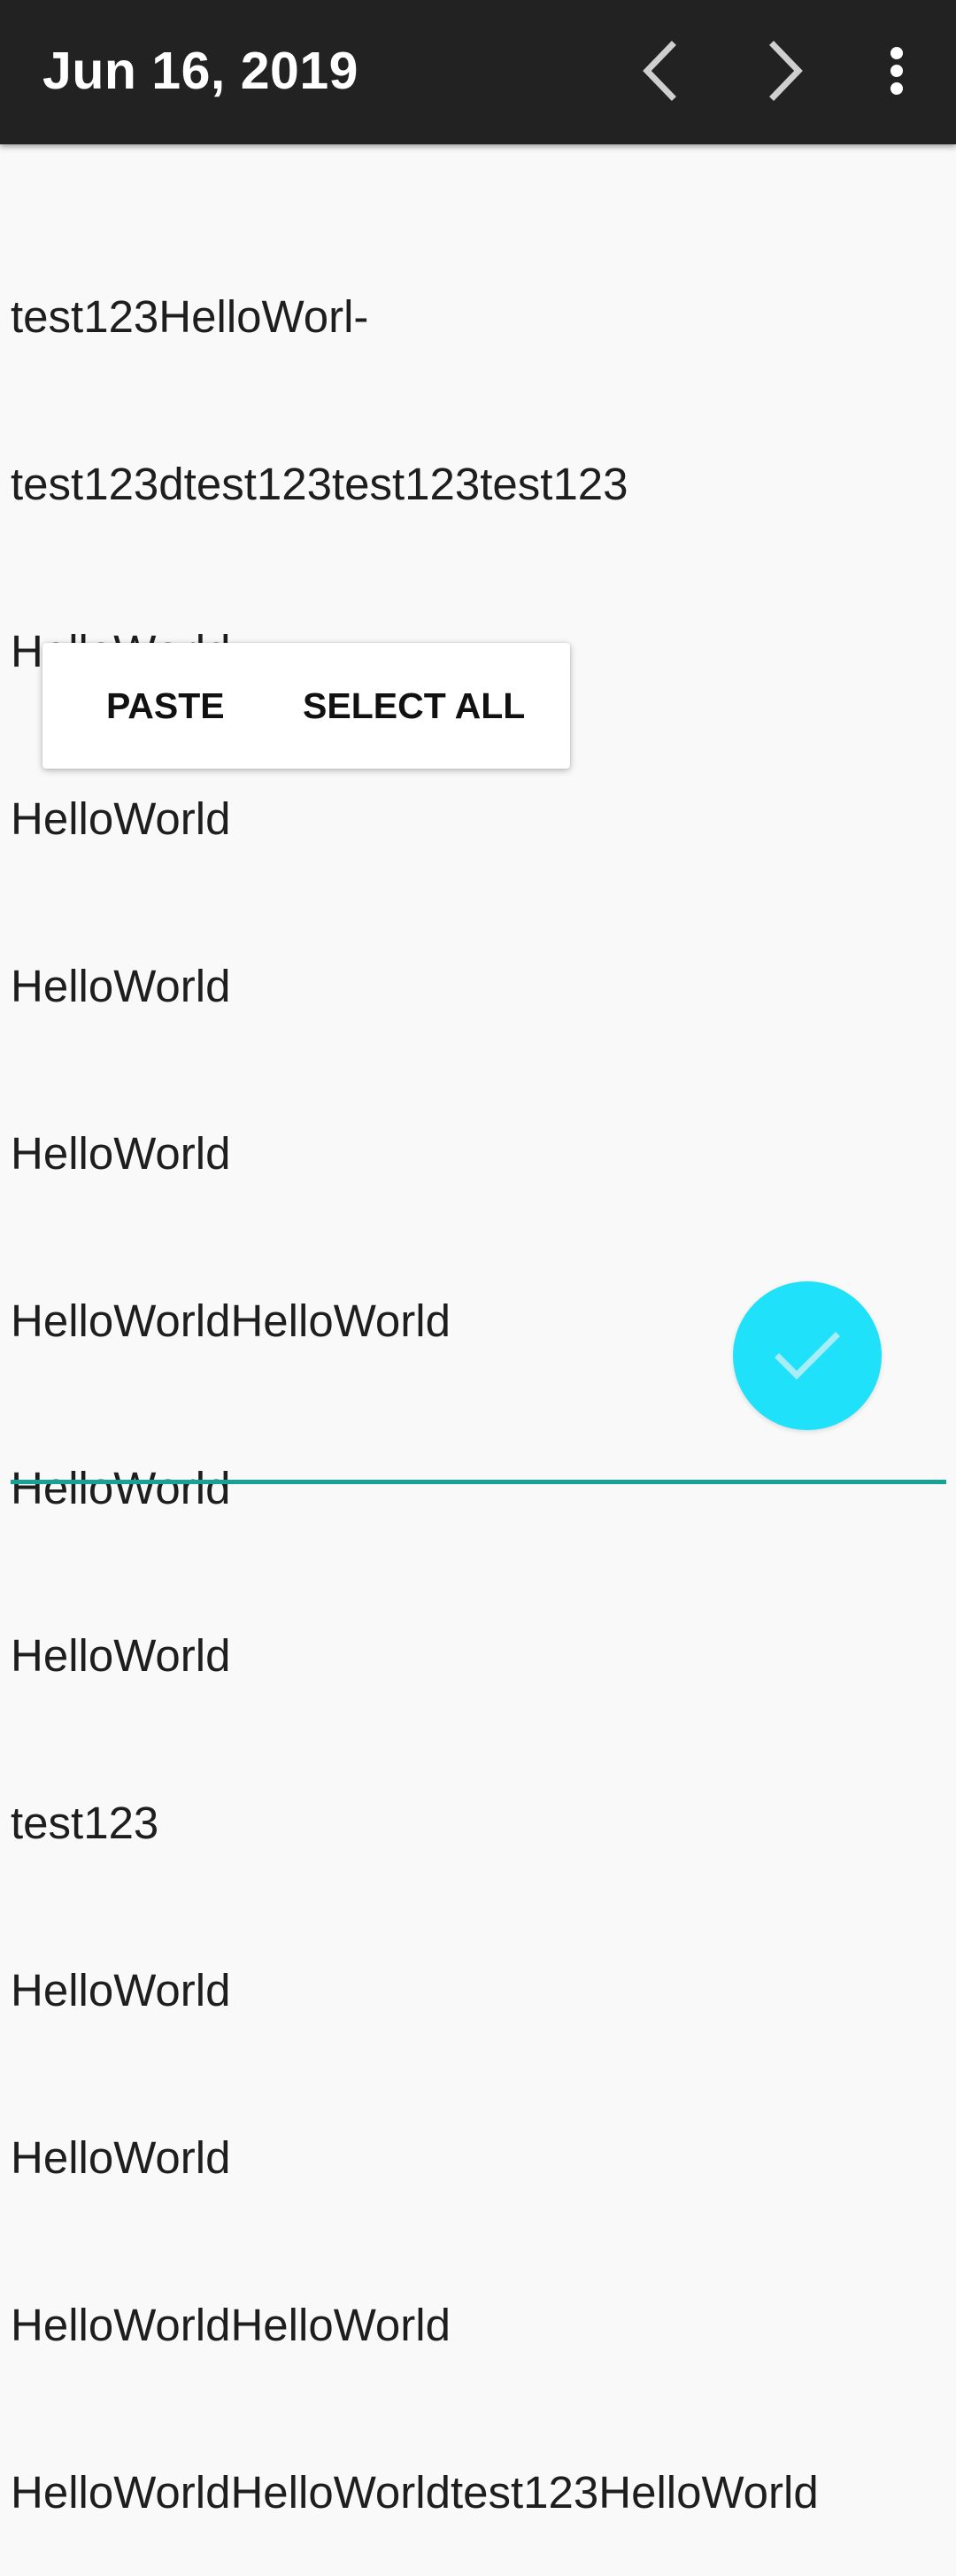 This screenshot has height=2576, width=956. What do you see at coordinates (200, 71) in the screenshot?
I see `date-title: Jun 16, 2019` at bounding box center [200, 71].